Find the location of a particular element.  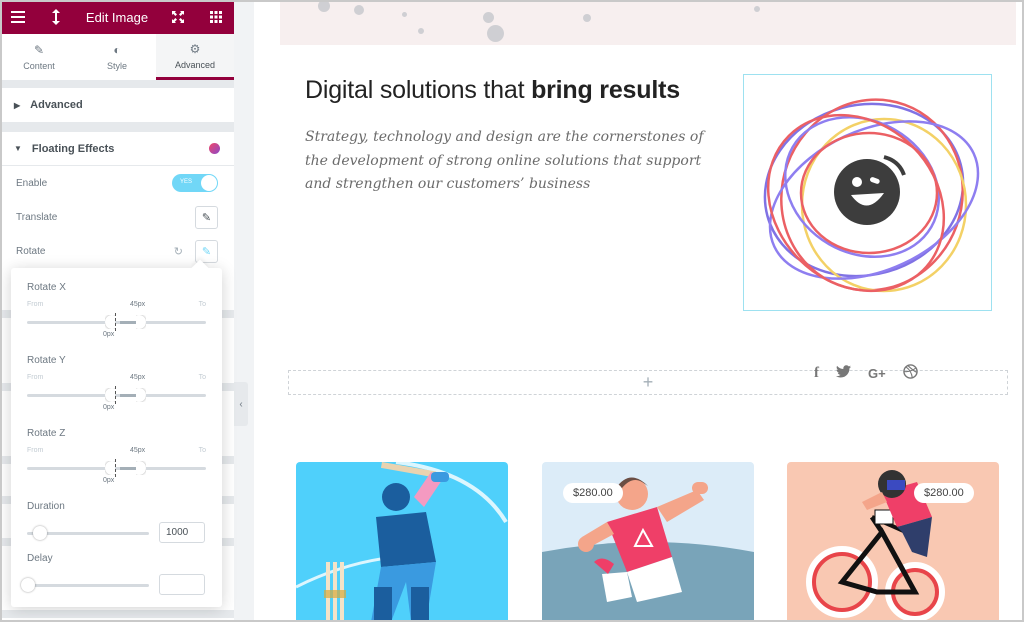

heading-light: Digital solutions that is located at coordinates (418, 90).